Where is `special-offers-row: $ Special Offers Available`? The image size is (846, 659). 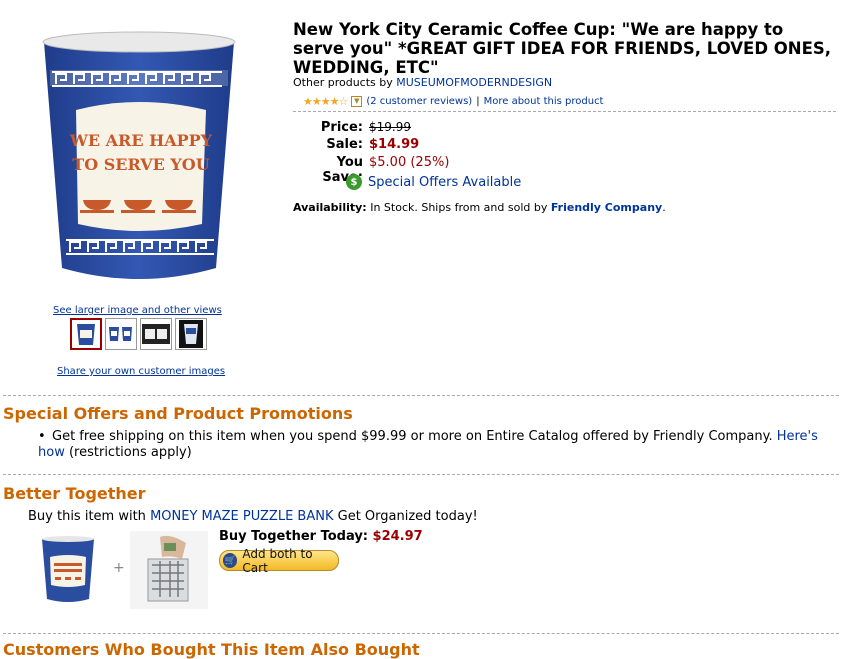
special-offers-row: $ Special Offers Available is located at coordinates (433, 182).